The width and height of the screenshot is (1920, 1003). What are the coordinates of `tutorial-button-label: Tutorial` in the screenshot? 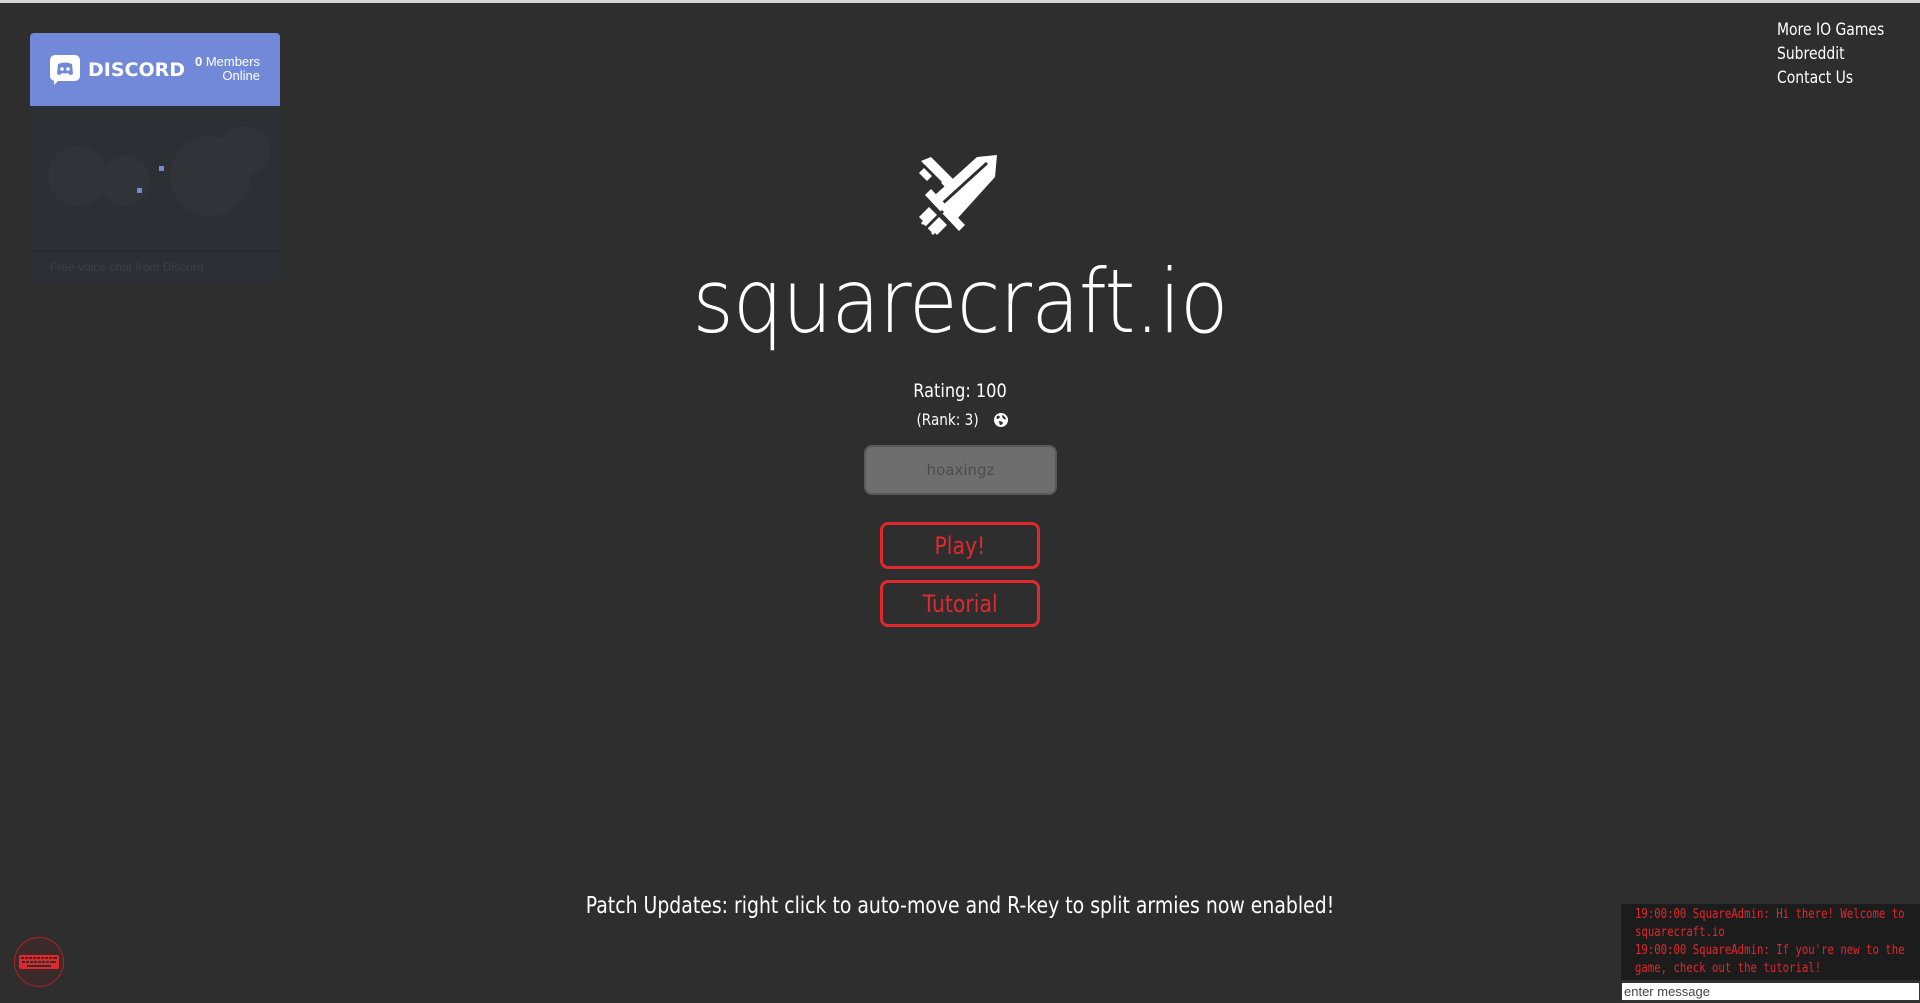 It's located at (960, 603).